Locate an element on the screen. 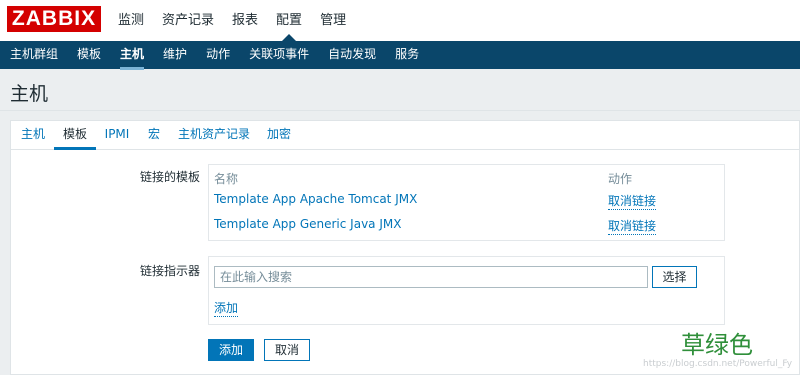  menu-monitoring: 监测 is located at coordinates (131, 20).